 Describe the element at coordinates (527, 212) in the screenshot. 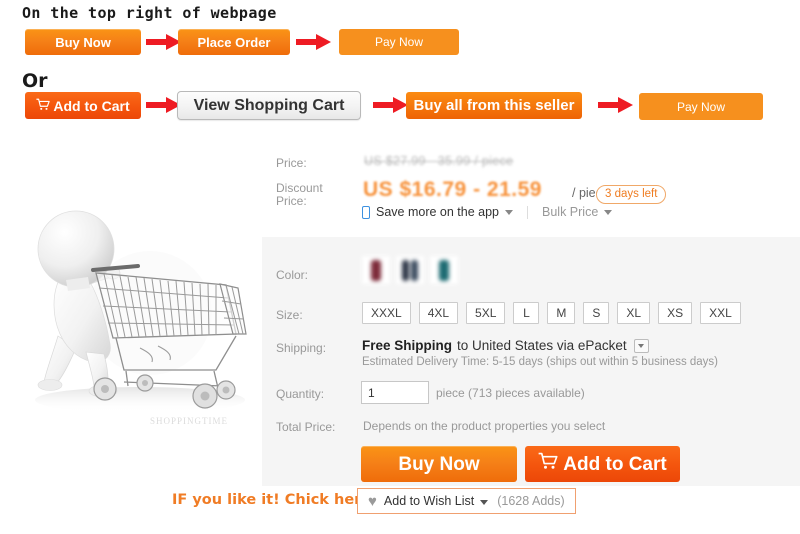

I see `divider` at that location.